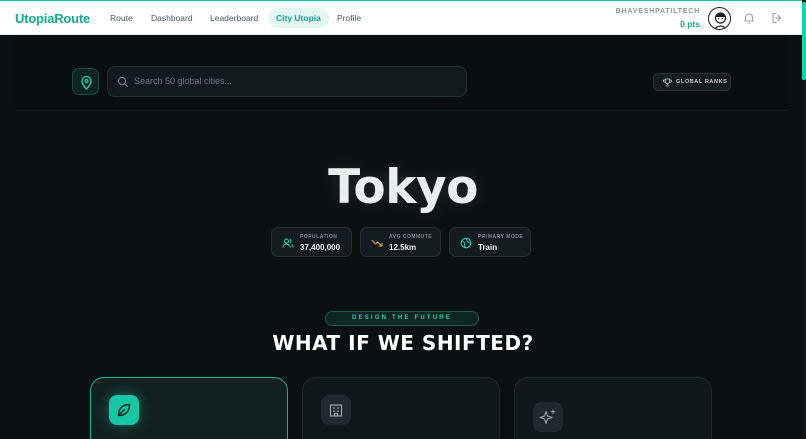  I want to click on city-title: Tokyo, so click(403, 187).